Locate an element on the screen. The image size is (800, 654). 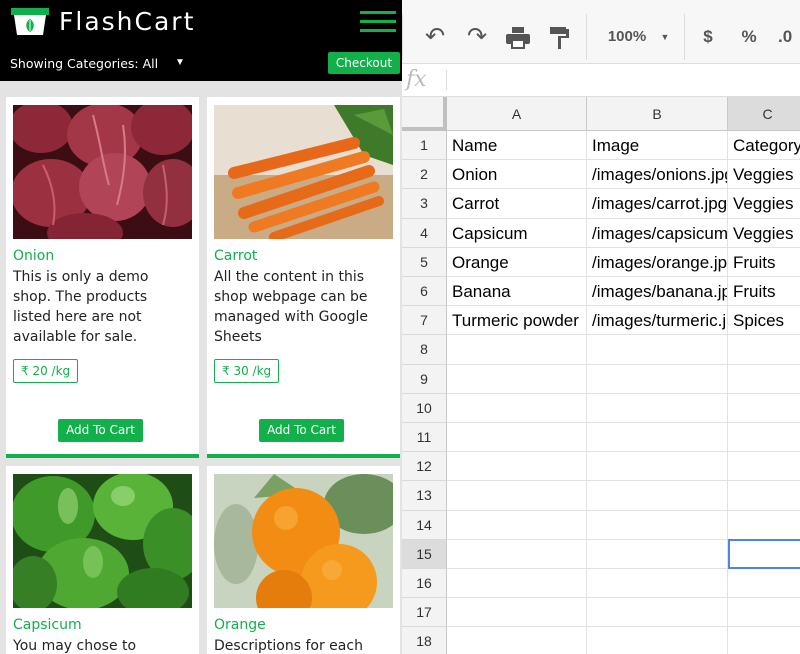
row-header-4: 4 is located at coordinates (424, 233).